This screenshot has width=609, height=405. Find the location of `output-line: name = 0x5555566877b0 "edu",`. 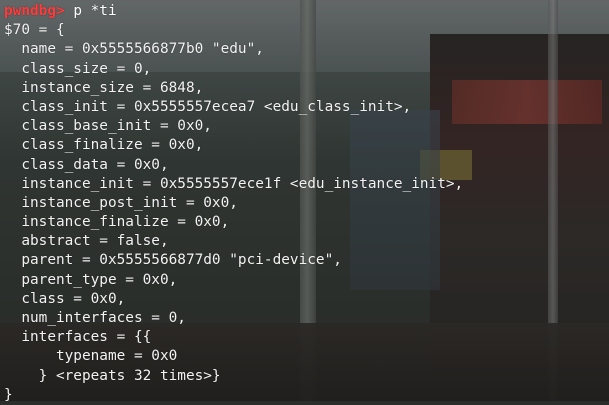

output-line: name = 0x5555566877b0 "edu", is located at coordinates (134, 49).